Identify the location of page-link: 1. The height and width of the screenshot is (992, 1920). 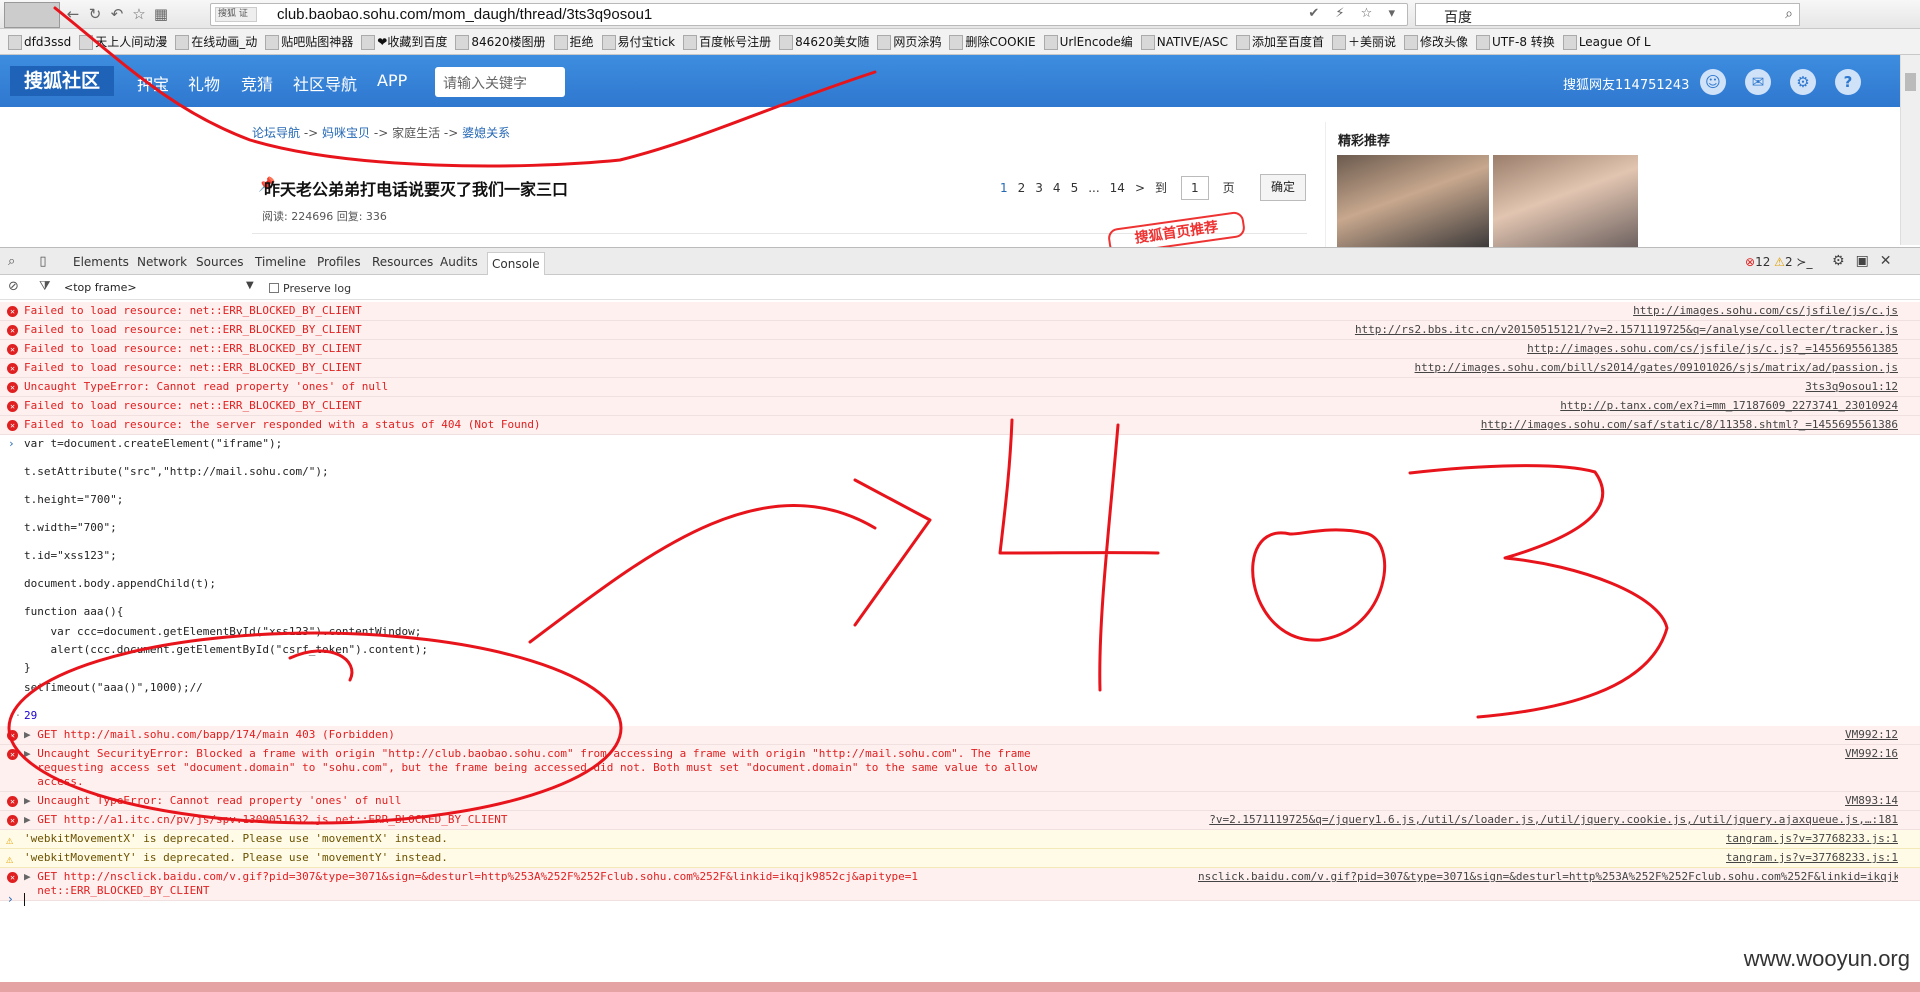
(1004, 188).